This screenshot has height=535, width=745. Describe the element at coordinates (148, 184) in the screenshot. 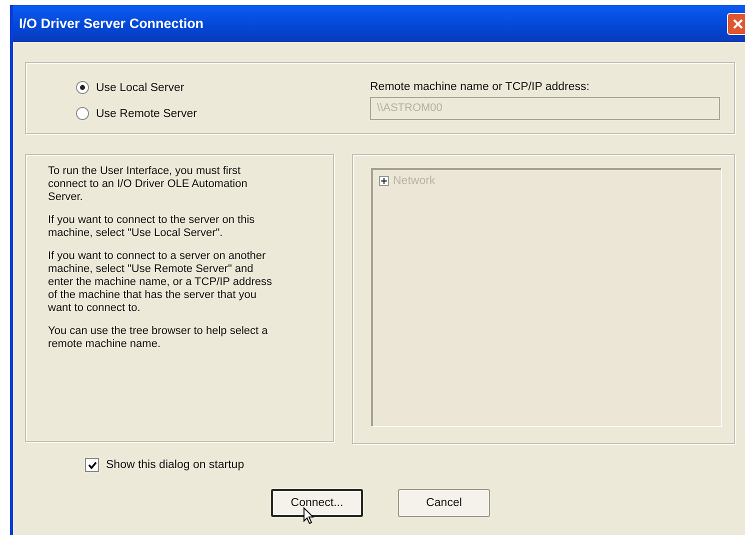

I see `help-text: To run the User Interface, you must first connect to an I/O Driver OLE Automation Server.` at that location.